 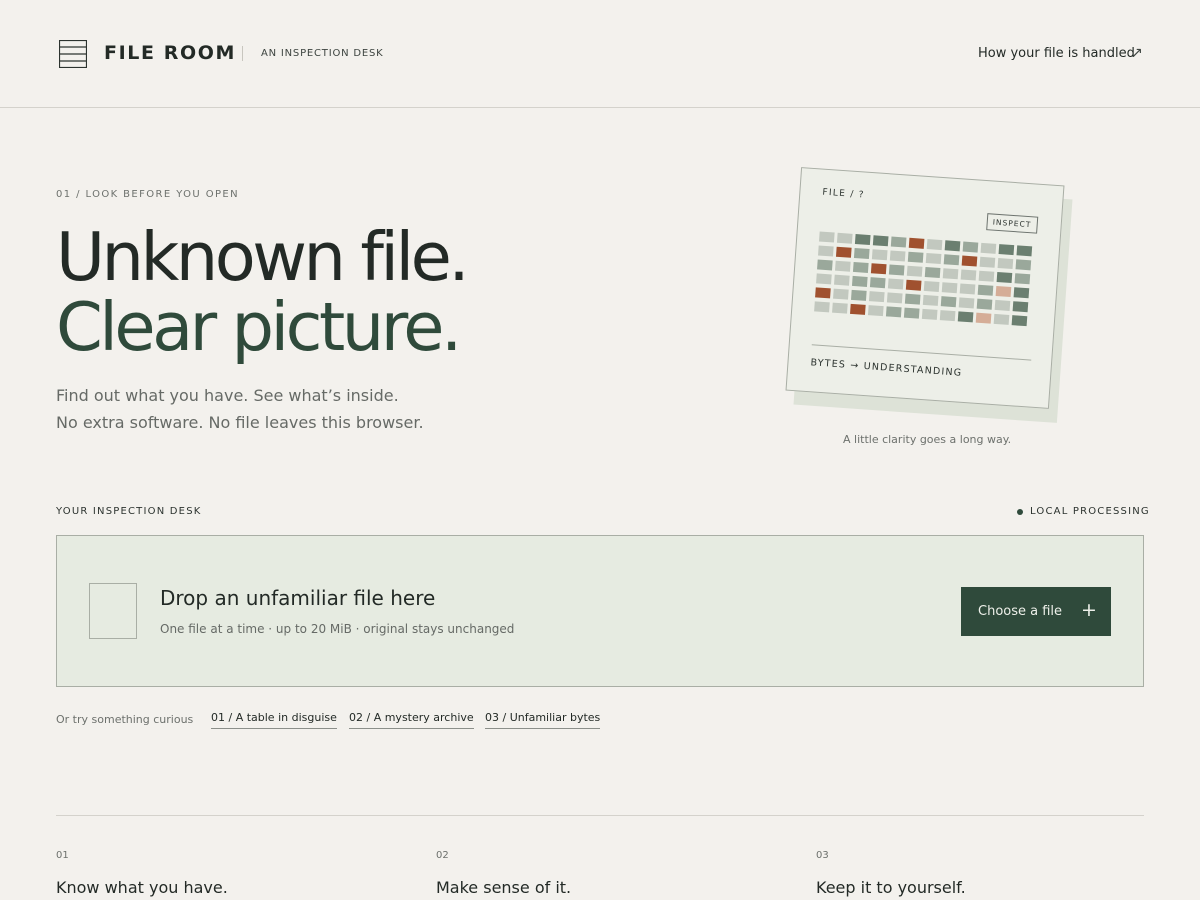 I want to click on file-card: FILE / ? INSPECT BYTES → UNDERSTANDING, so click(x=925, y=288).